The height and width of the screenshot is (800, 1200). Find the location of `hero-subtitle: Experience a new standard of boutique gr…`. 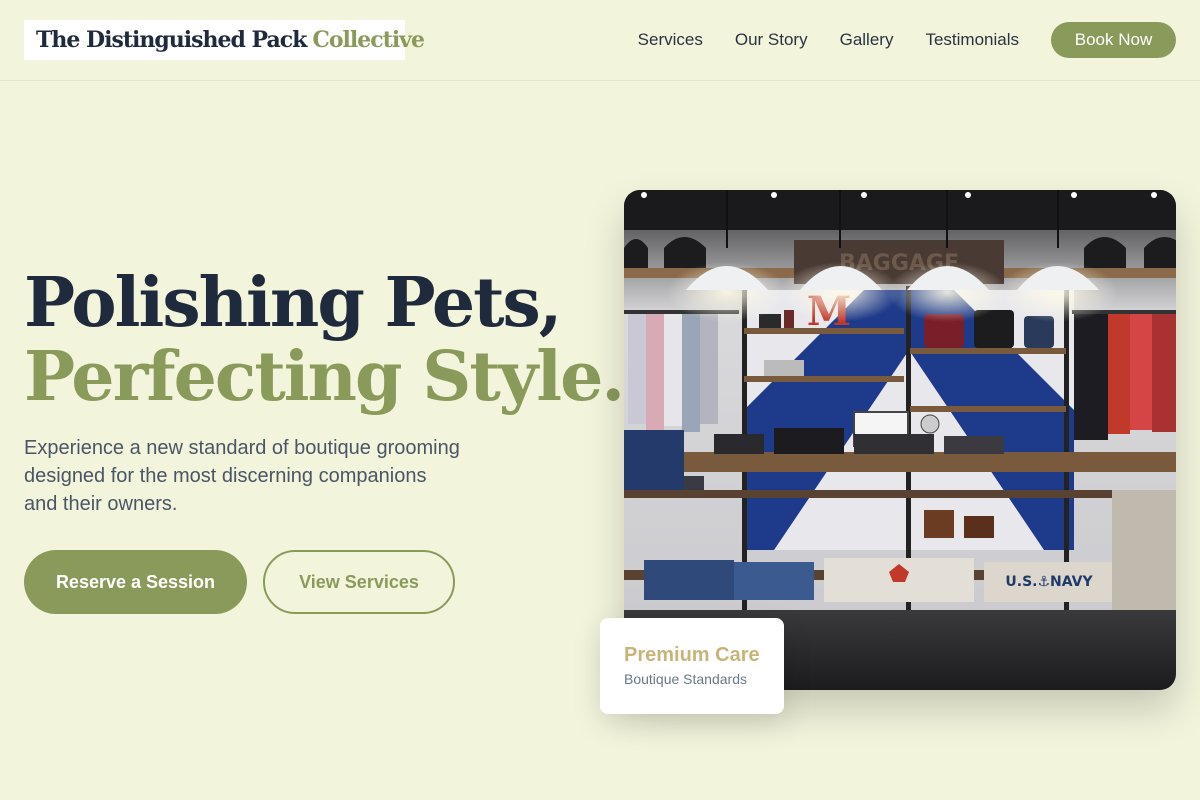

hero-subtitle: Experience a new standard of boutique gr… is located at coordinates (242, 476).